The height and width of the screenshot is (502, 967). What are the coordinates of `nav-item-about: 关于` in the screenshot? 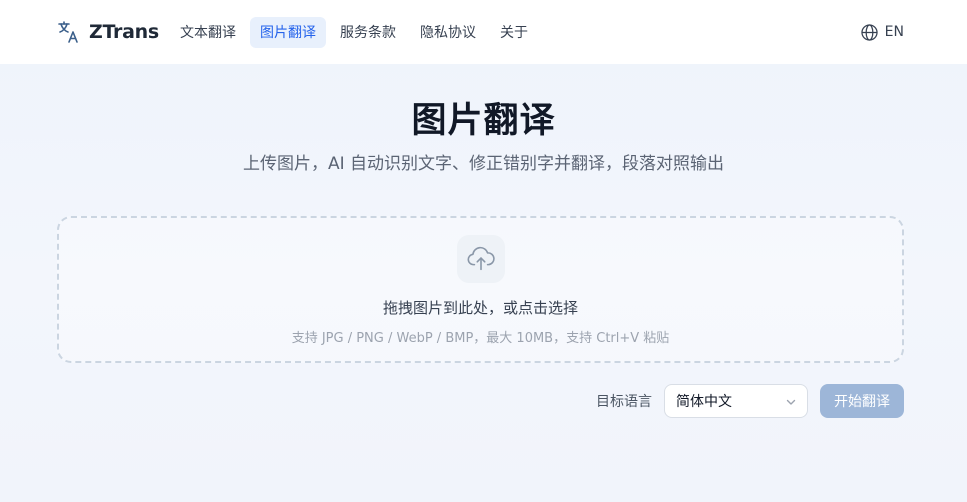 It's located at (514, 32).